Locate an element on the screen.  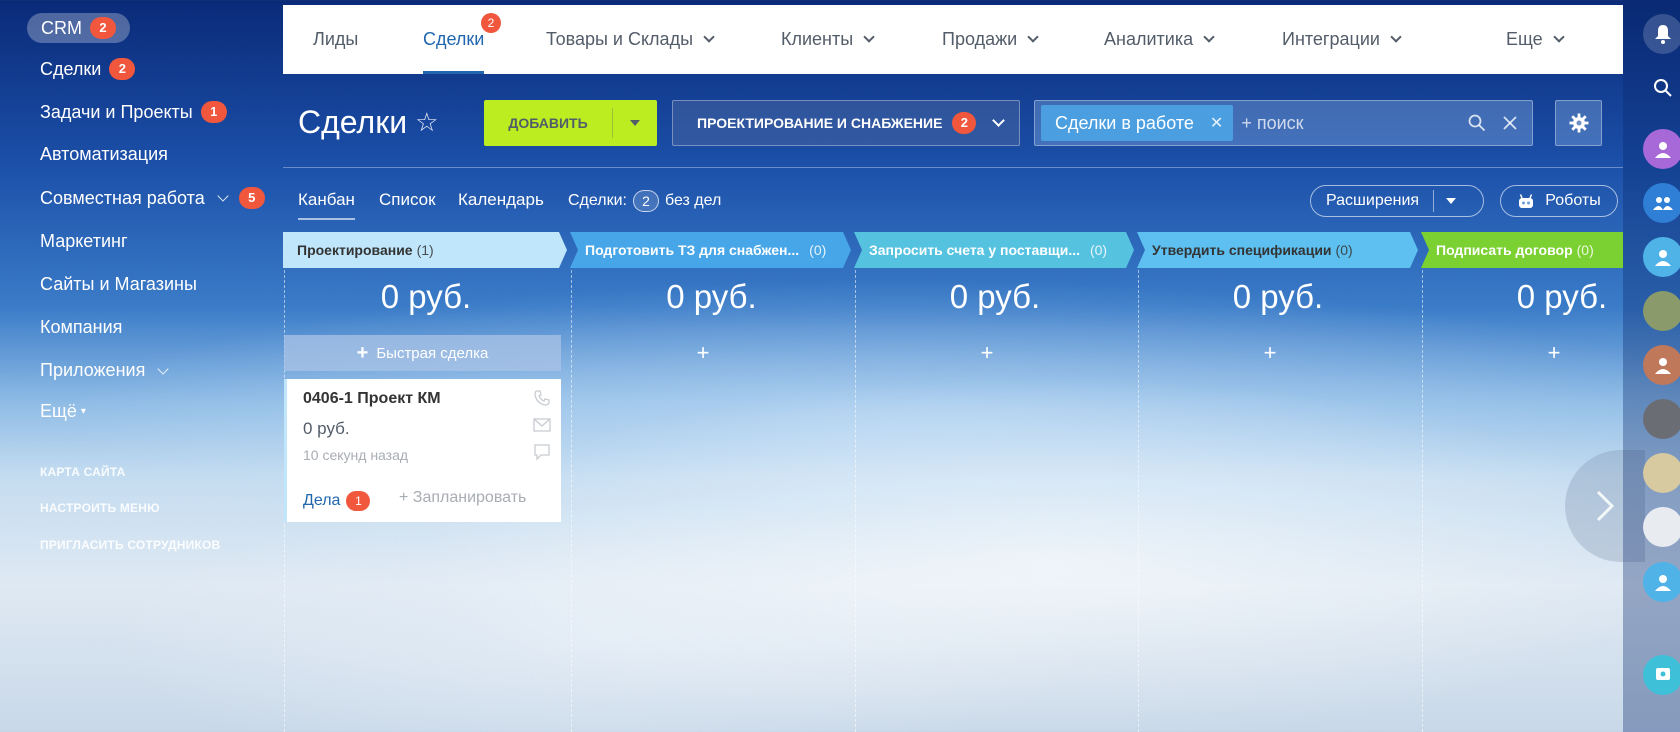
tab-clients: Клиенты is located at coordinates (828, 39).